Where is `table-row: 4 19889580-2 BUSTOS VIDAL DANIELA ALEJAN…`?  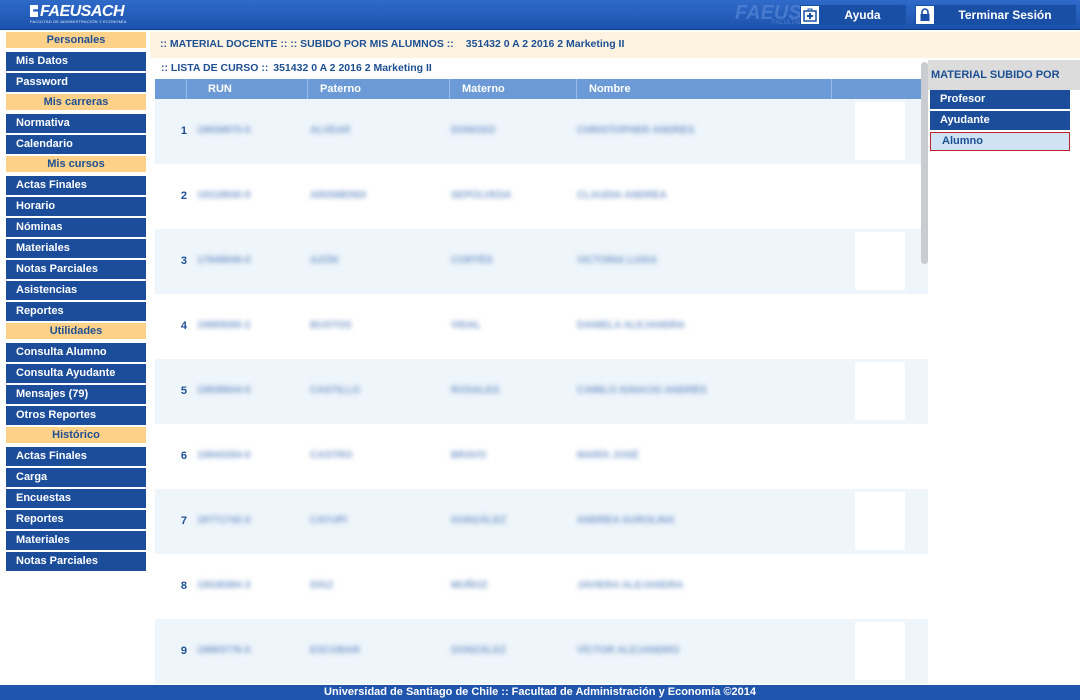
table-row: 4 19889580-2 BUSTOS VIDAL DANIELA ALEJAN… is located at coordinates (541, 326).